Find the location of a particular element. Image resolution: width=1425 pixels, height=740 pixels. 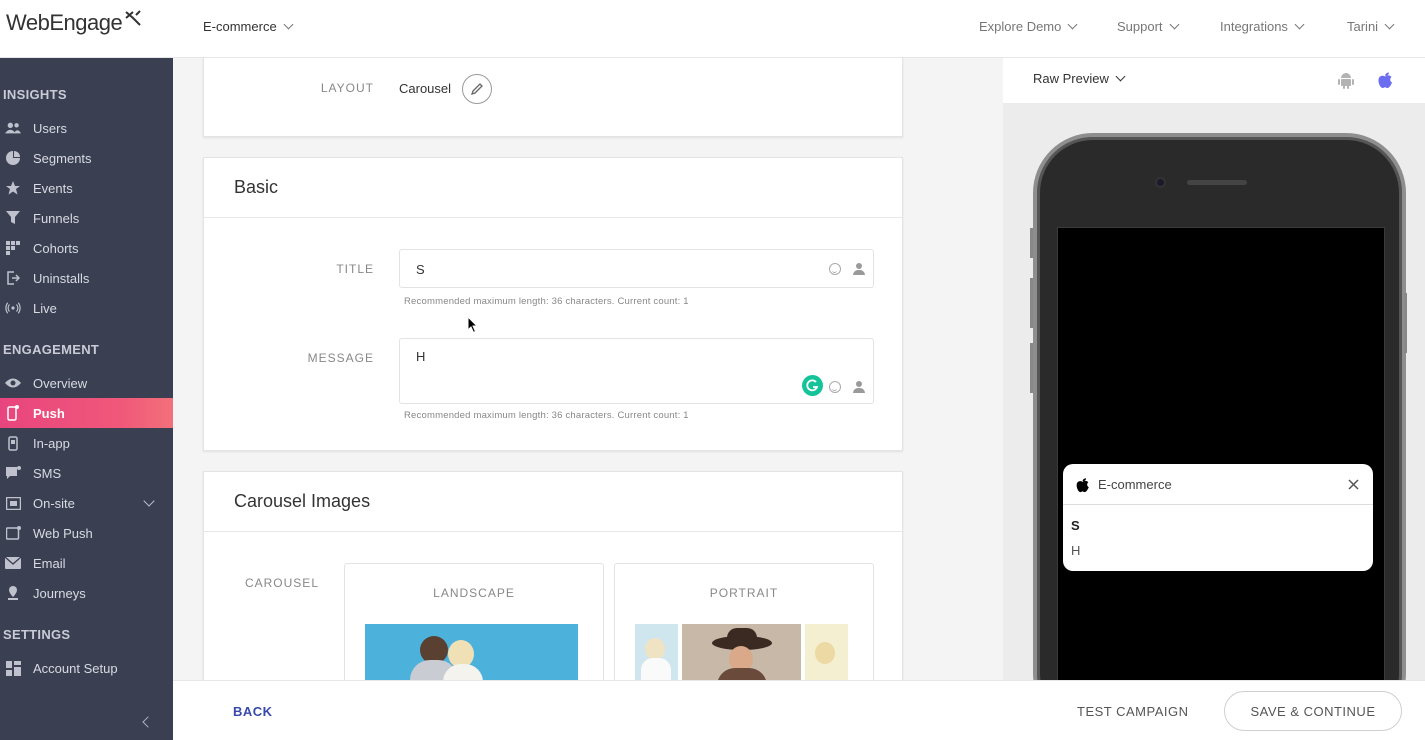

notification-header: E-commerce is located at coordinates (1218, 484).